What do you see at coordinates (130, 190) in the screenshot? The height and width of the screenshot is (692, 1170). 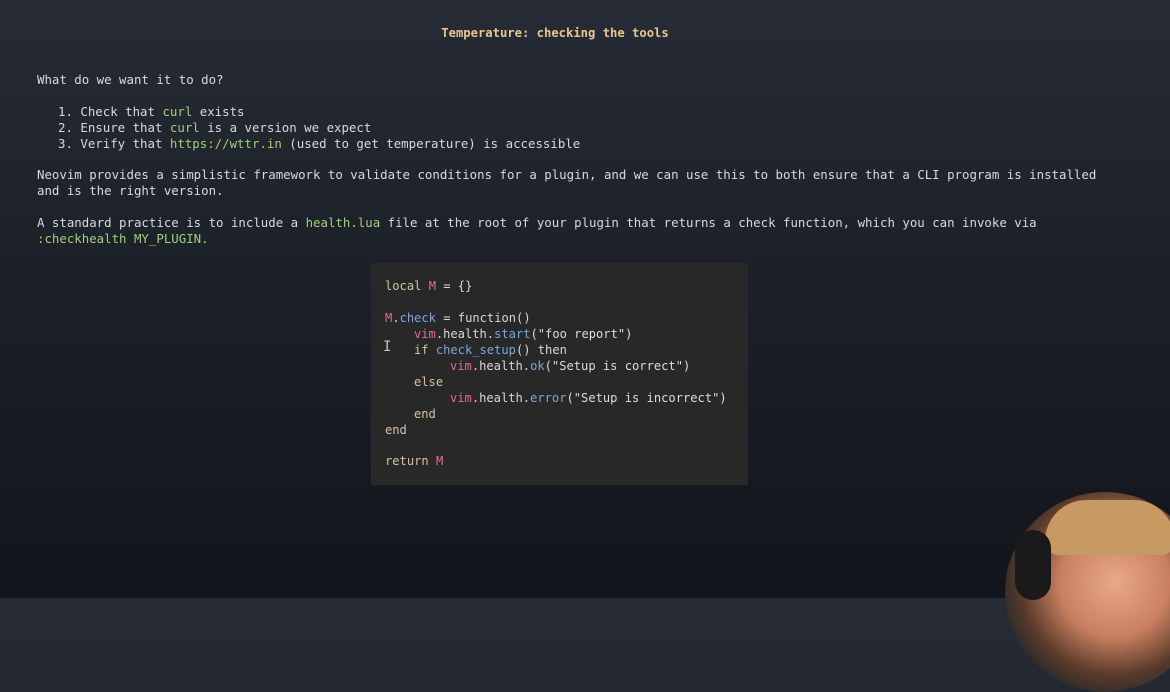 I see `paragraph-line: and is the right version.` at bounding box center [130, 190].